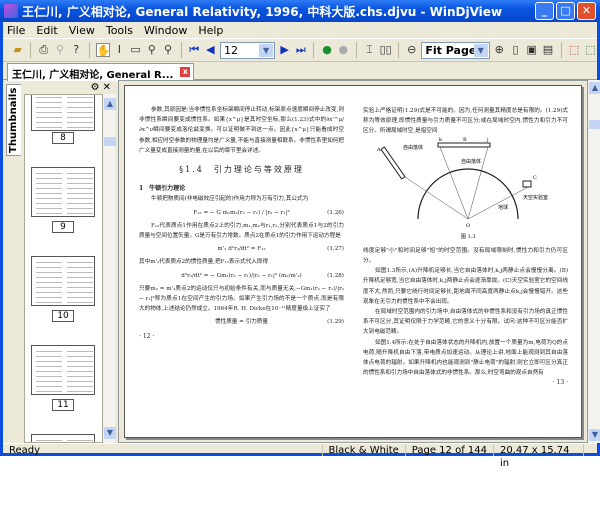 This screenshot has width=600, height=522. I want to click on facing-pages-icon: ▯▯, so click(385, 50).